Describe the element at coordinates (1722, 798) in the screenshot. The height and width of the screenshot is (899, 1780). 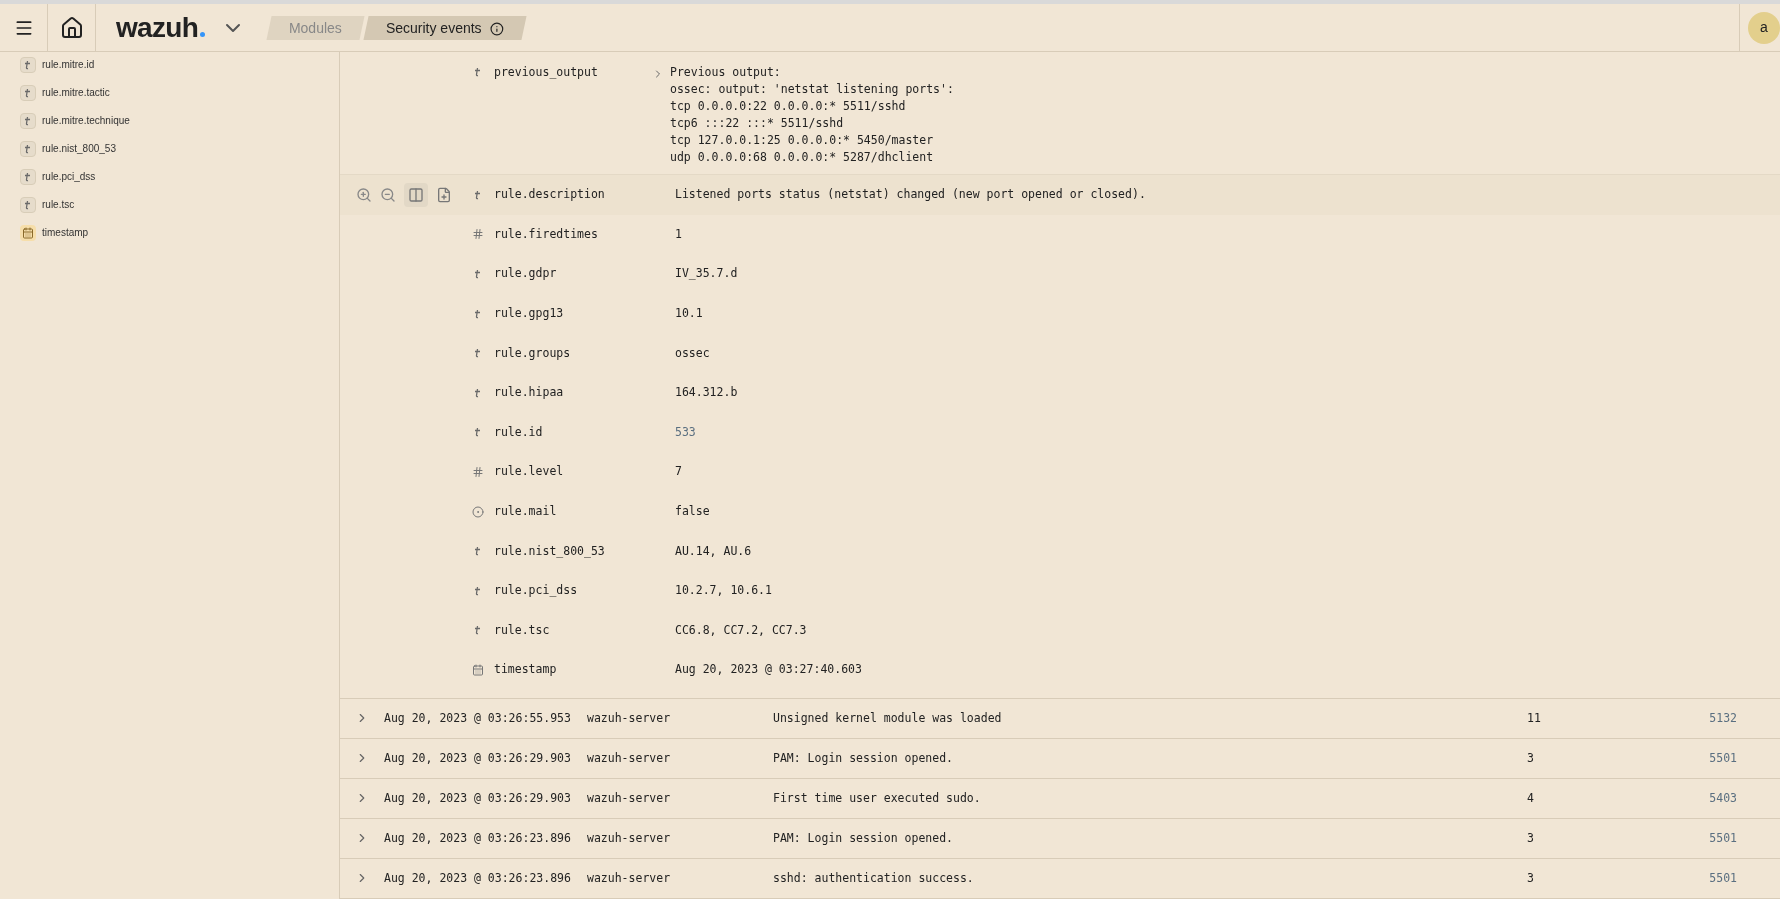
I see `rule-id-cell-text: 5403` at that location.